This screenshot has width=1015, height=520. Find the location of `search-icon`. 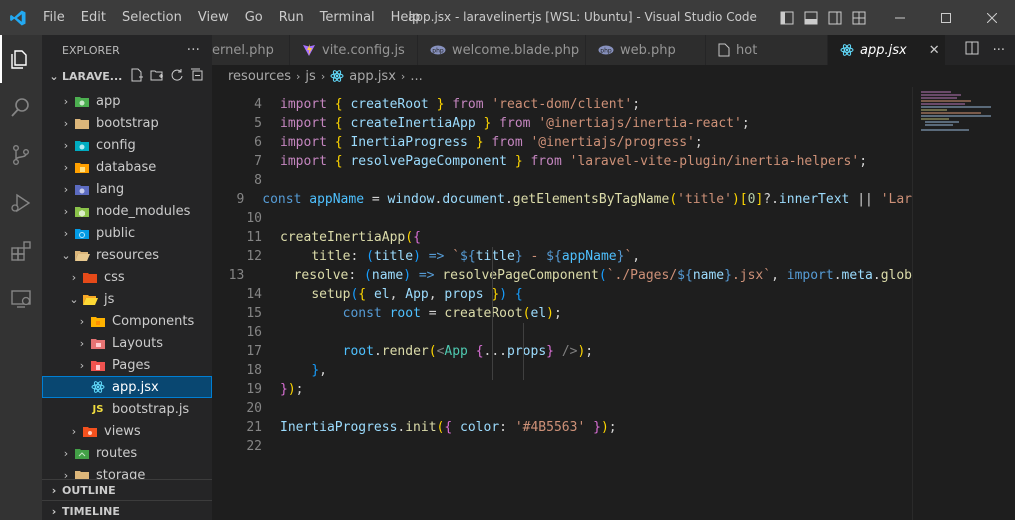

search-icon is located at coordinates (21, 107).